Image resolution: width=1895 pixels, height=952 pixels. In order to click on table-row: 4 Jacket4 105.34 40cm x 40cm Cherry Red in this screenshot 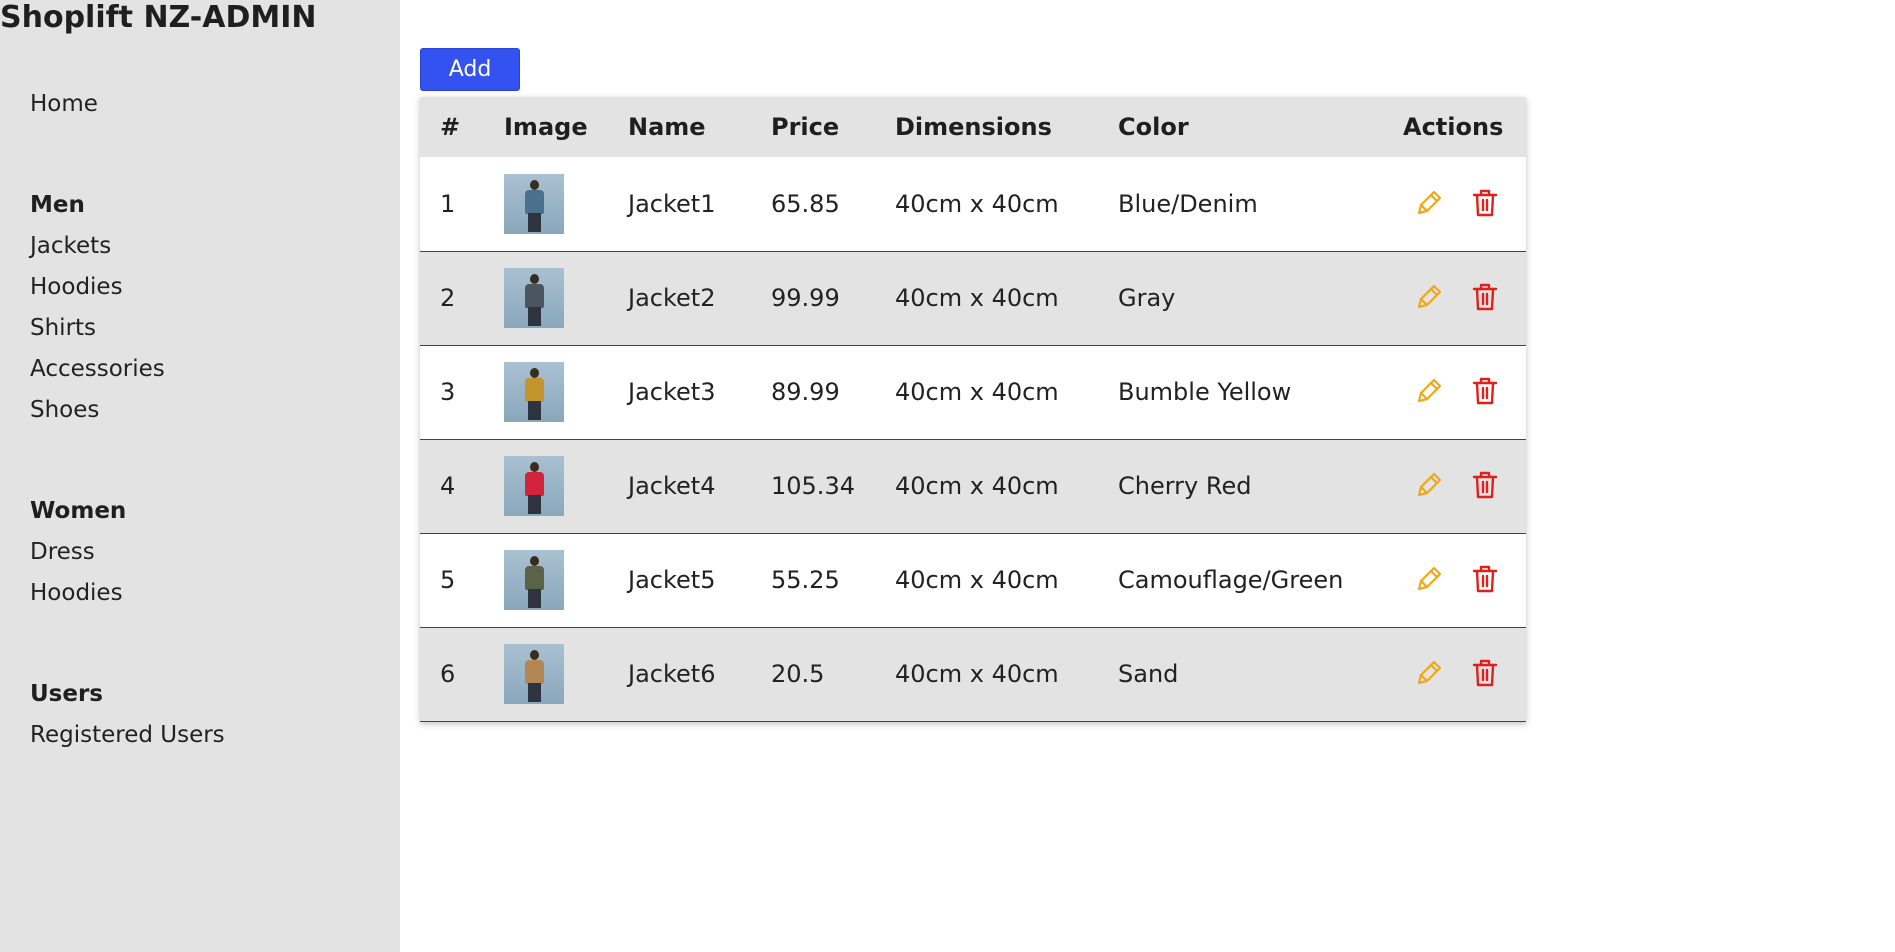, I will do `click(973, 486)`.